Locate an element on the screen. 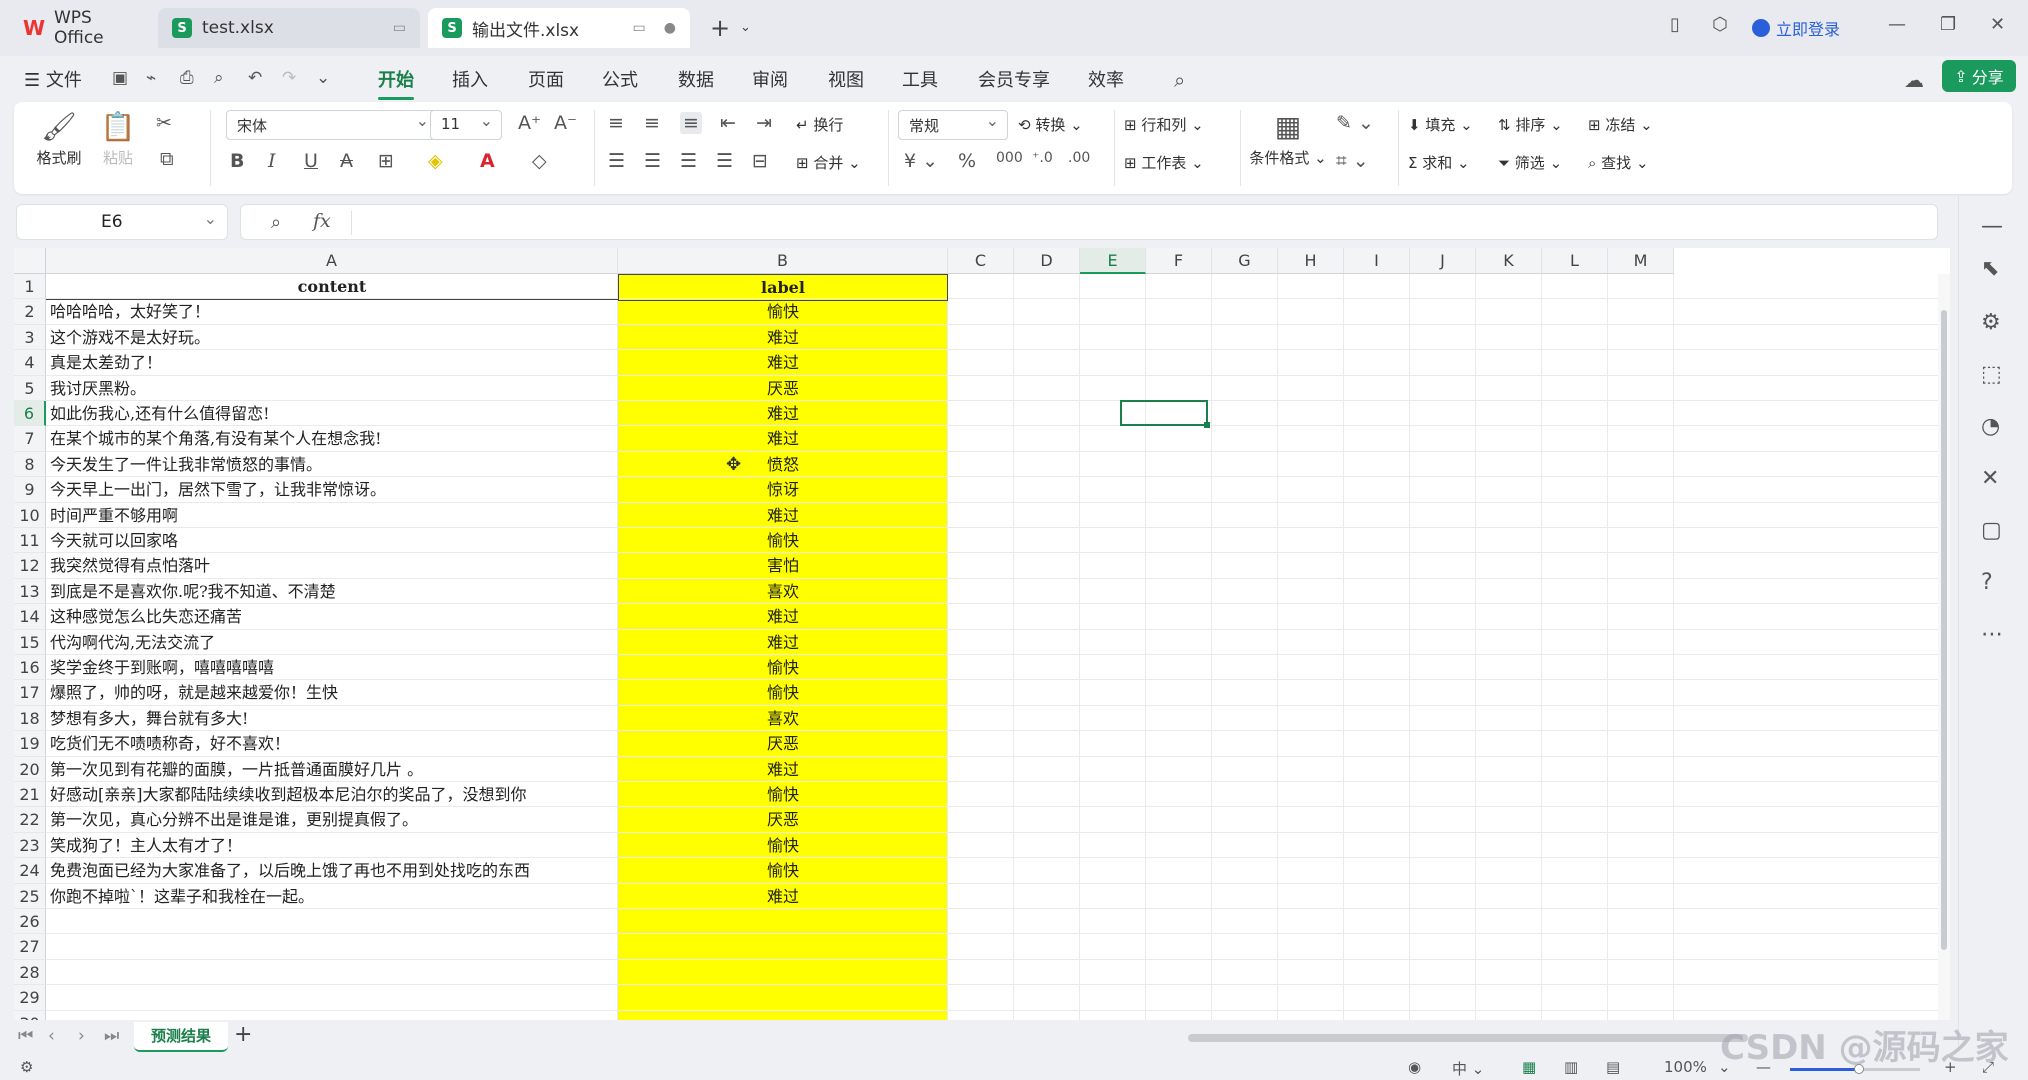  align-left-icon: ☰ is located at coordinates (616, 161).